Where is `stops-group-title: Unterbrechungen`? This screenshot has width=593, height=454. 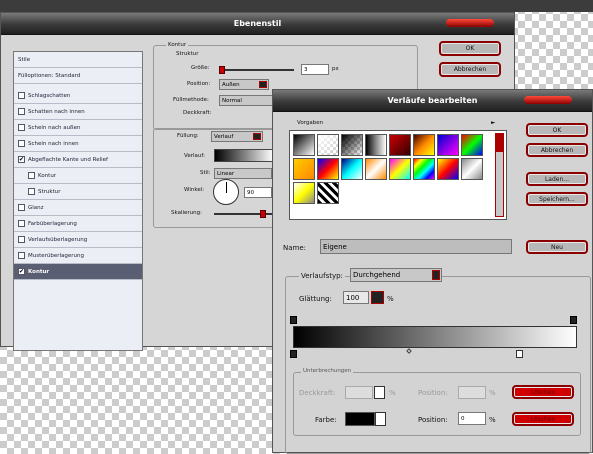
stops-group-title: Unterbrechungen is located at coordinates (327, 371).